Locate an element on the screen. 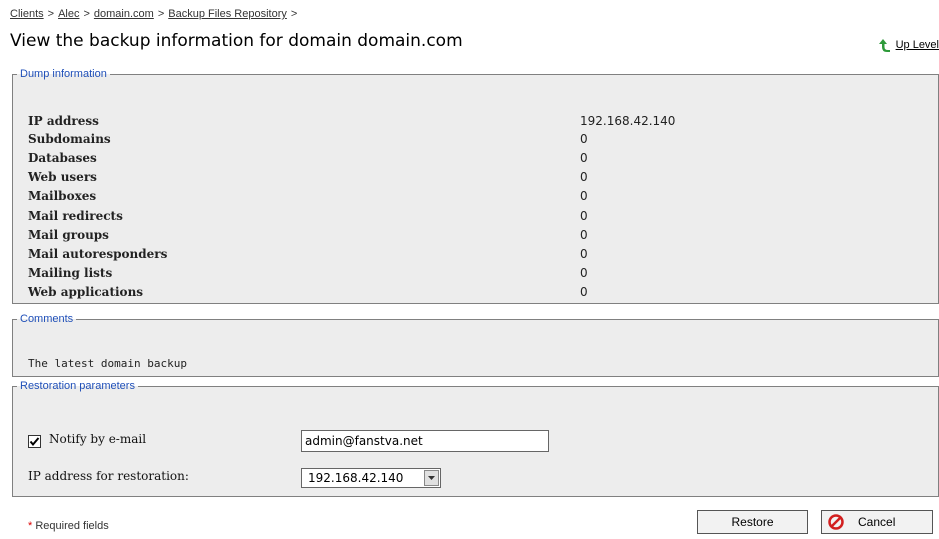 Image resolution: width=939 pixels, height=539 pixels. restore-button: Restore is located at coordinates (752, 522).